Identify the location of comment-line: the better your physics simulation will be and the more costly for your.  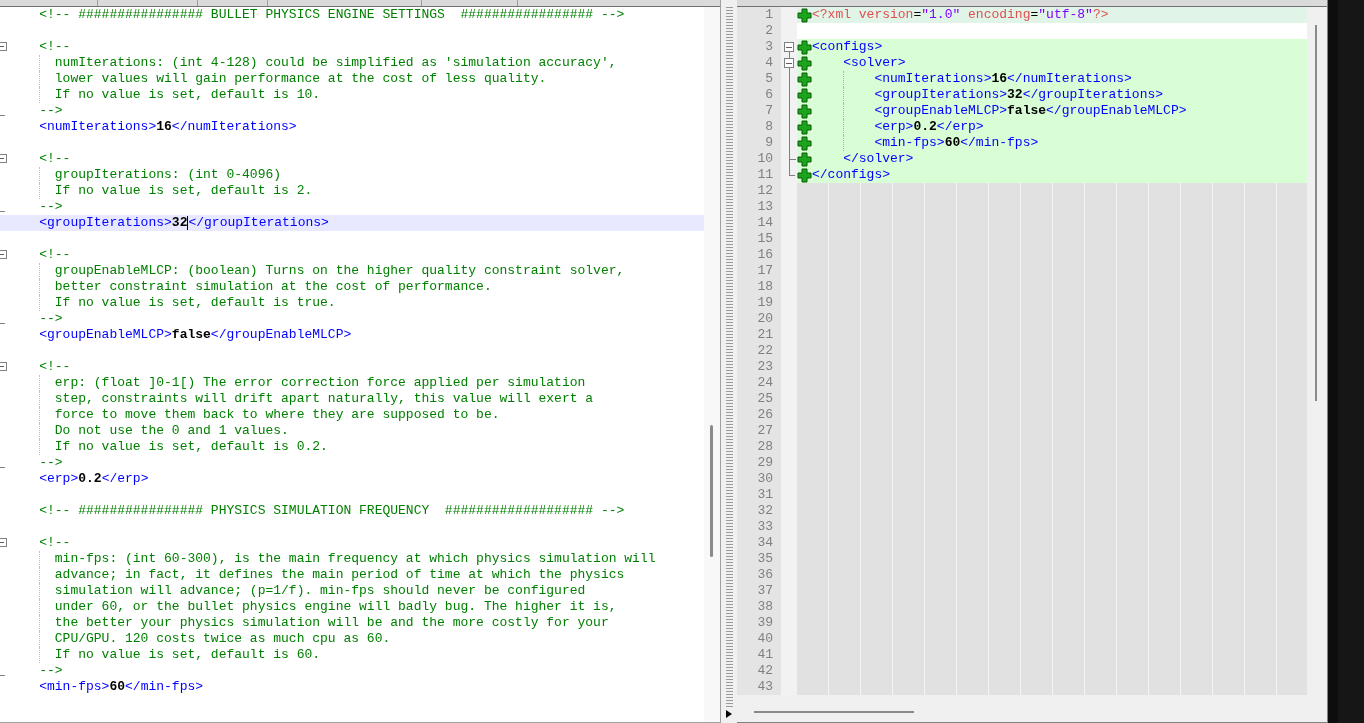
(331, 622).